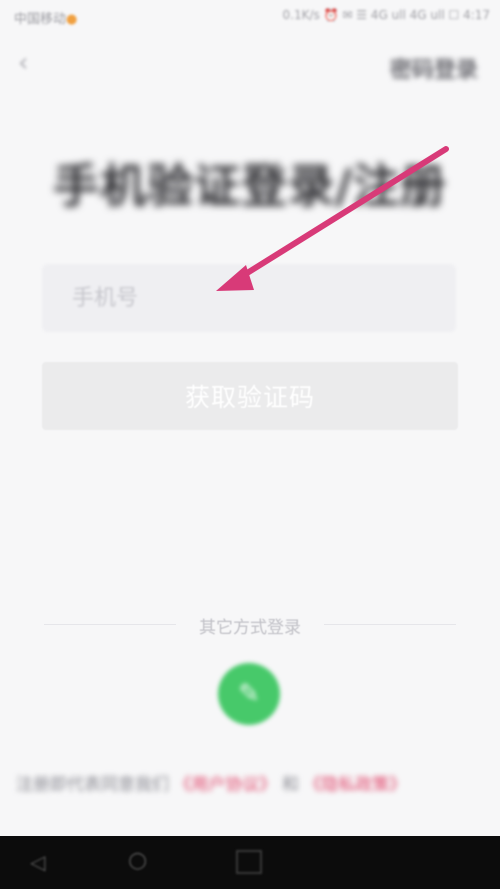 This screenshot has width=500, height=889. What do you see at coordinates (386, 15) in the screenshot?
I see `status-info: 0.1K/s ⏰ ✉ ☰ 4G ull 4G ull ☐ 4:17` at bounding box center [386, 15].